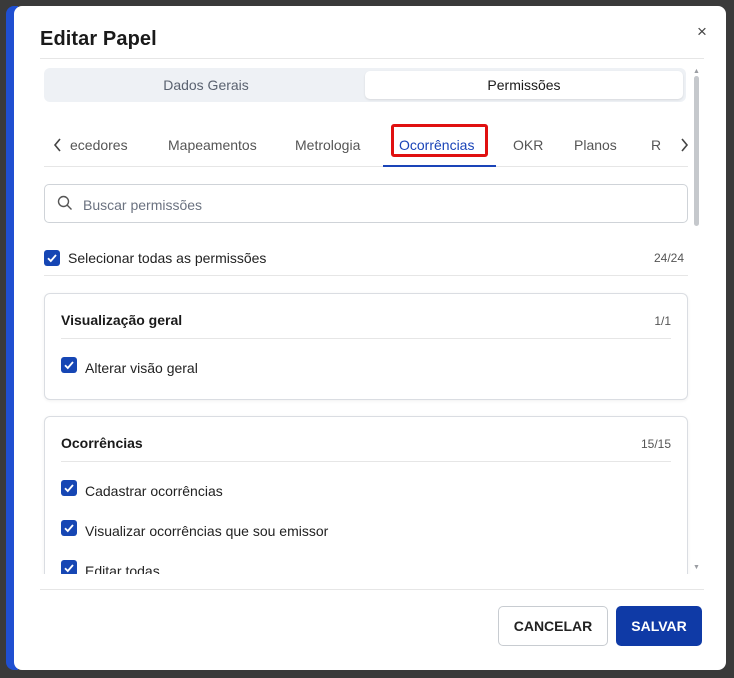  Describe the element at coordinates (327, 145) in the screenshot. I see `tab-metrologia: Metrologia` at that location.